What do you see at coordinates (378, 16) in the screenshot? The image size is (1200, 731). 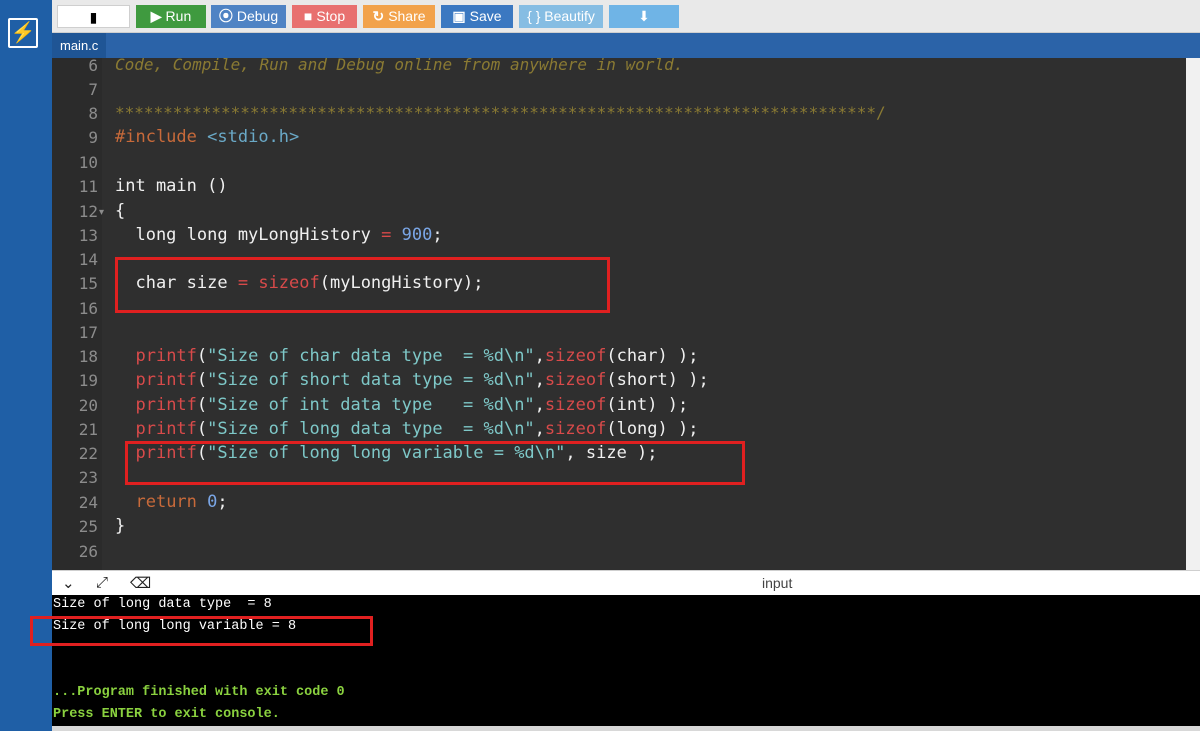 I see `share-icon: ↻` at bounding box center [378, 16].